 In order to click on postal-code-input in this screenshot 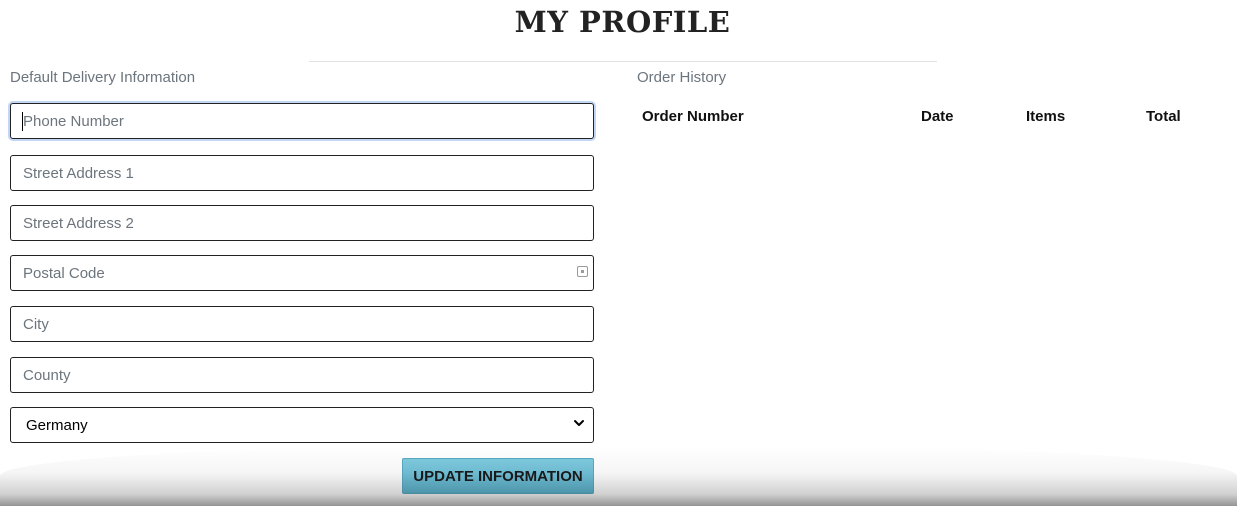, I will do `click(302, 273)`.